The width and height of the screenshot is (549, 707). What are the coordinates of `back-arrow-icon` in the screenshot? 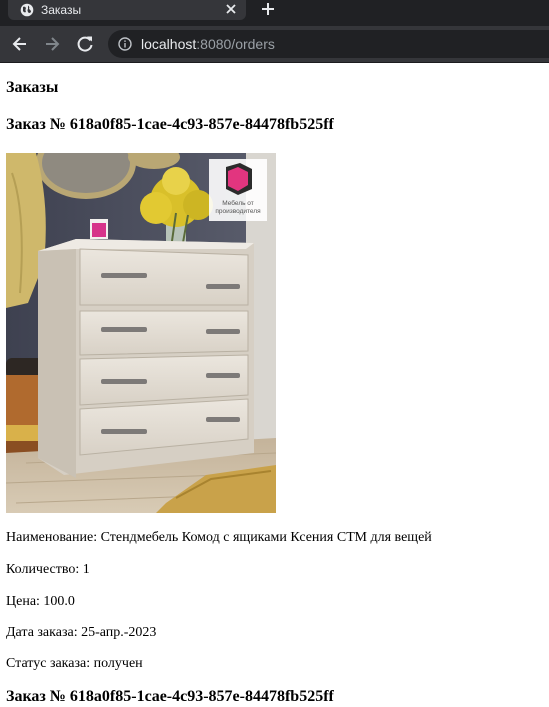 It's located at (20, 44).